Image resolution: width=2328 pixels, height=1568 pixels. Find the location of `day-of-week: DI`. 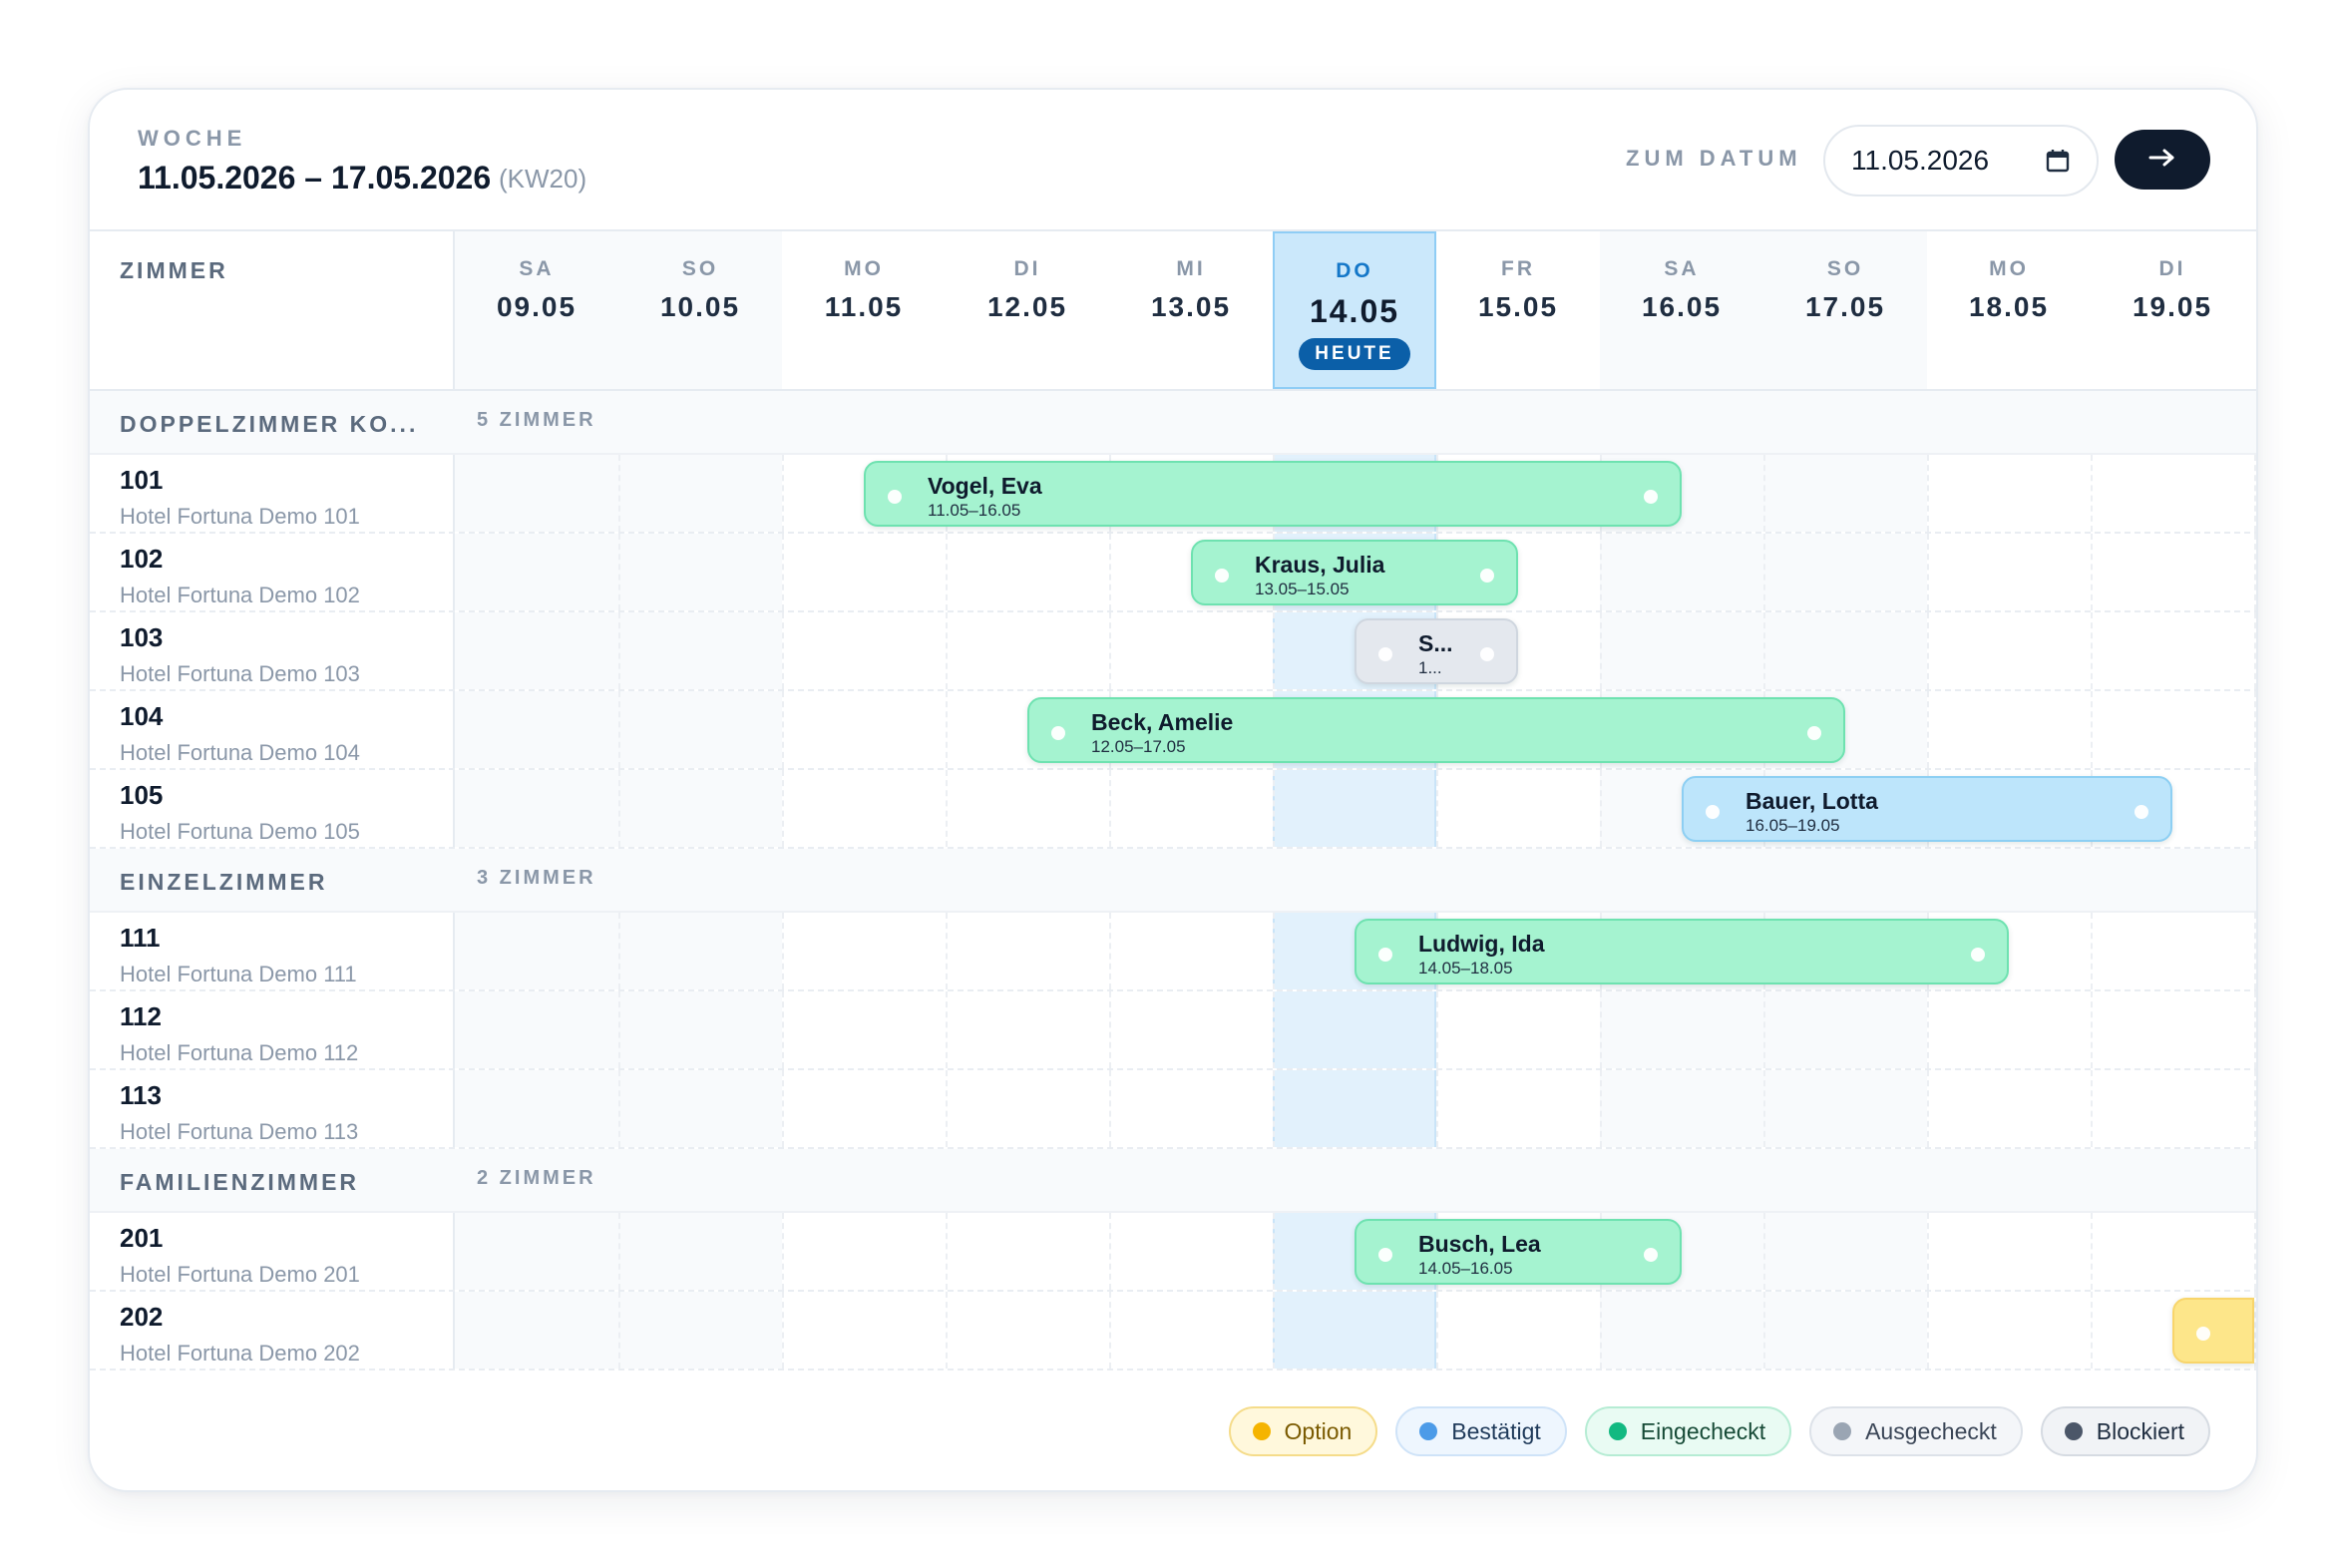

day-of-week: DI is located at coordinates (2172, 269).